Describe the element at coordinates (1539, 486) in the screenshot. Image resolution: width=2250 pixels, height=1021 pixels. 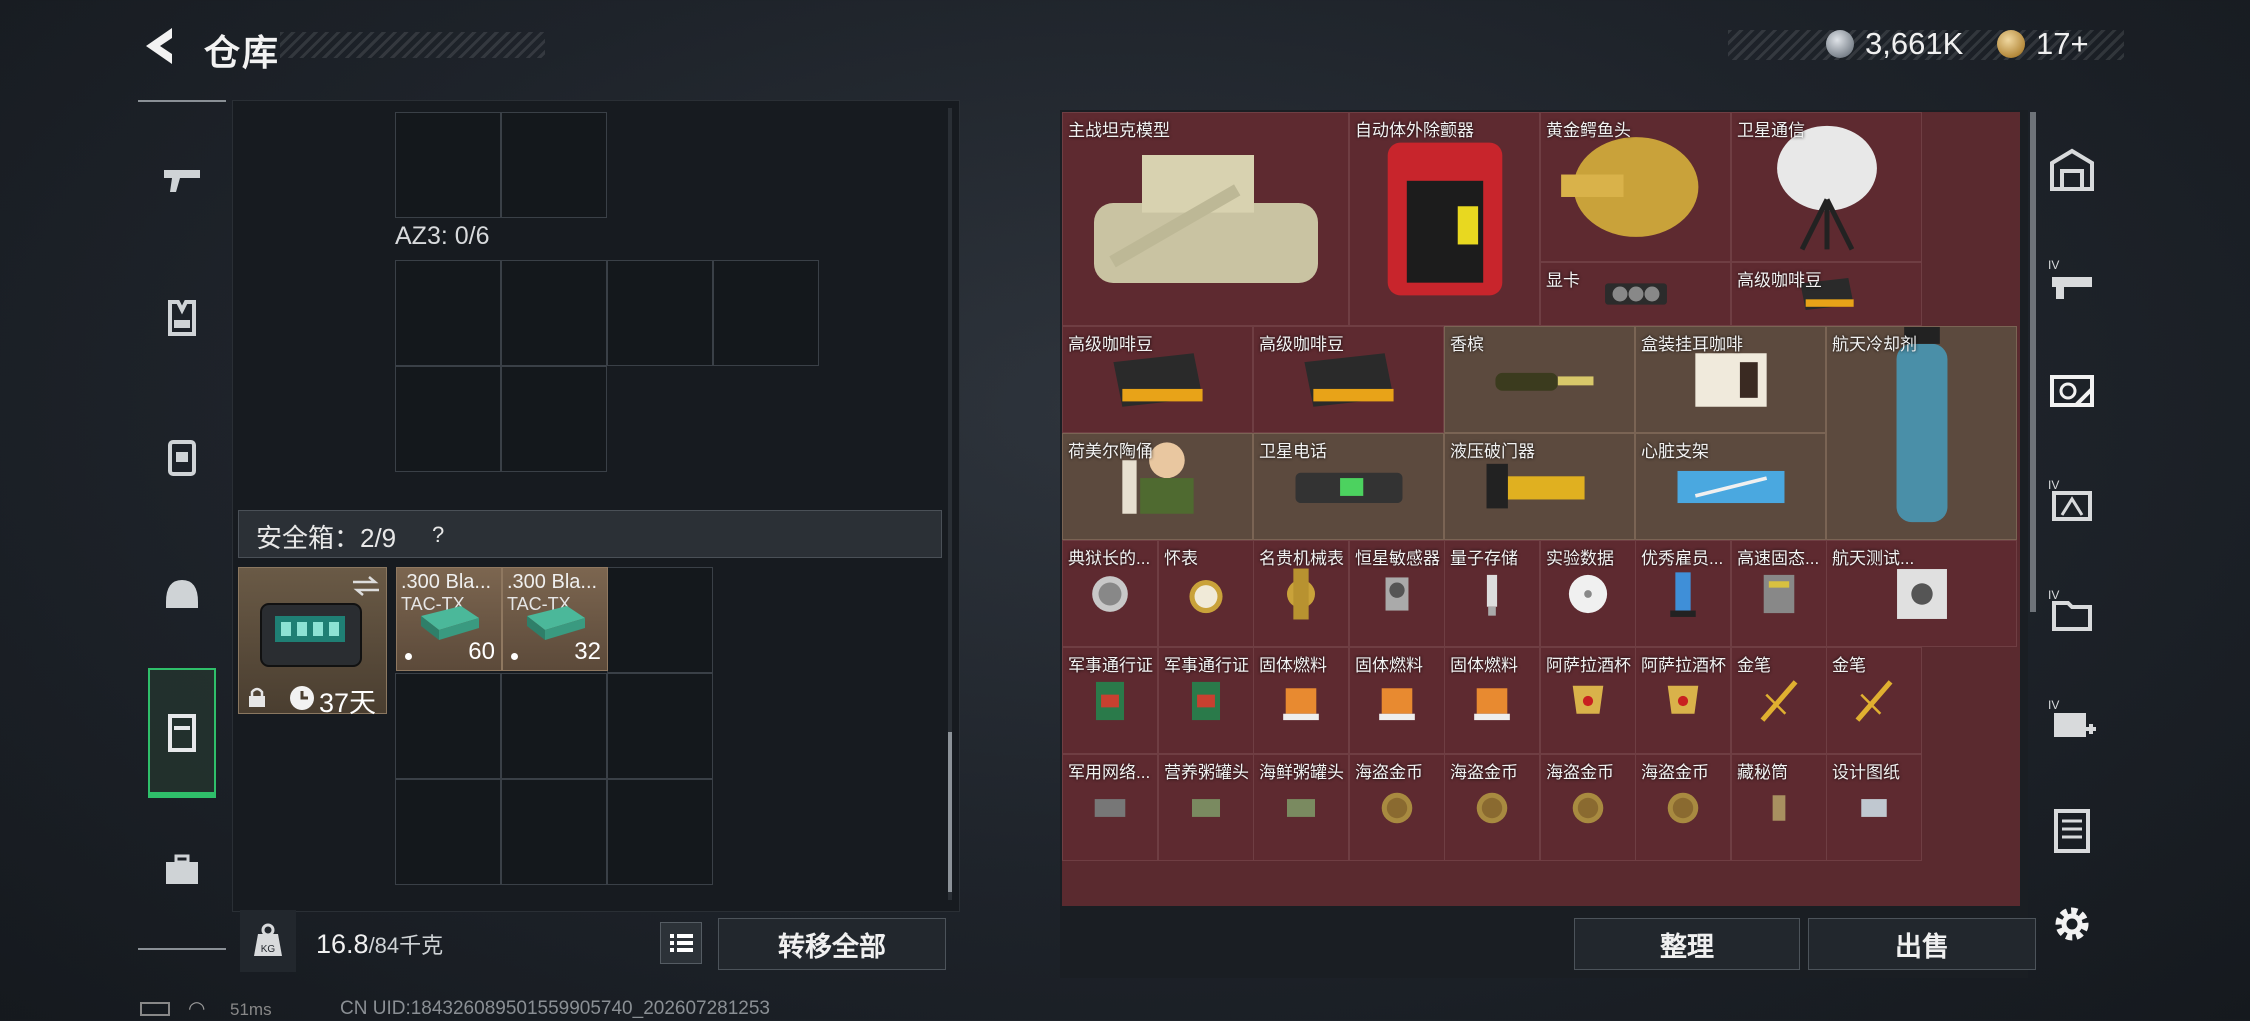
I see `warehouse-item-breacher: 液压破门器` at that location.